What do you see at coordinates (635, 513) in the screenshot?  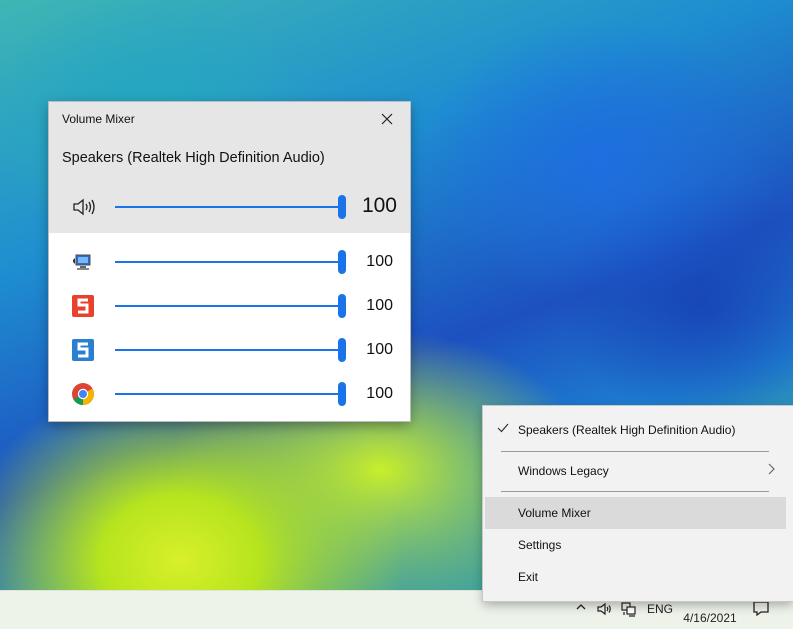 I see `menu-item-volume-mixer: Volume Mixer` at bounding box center [635, 513].